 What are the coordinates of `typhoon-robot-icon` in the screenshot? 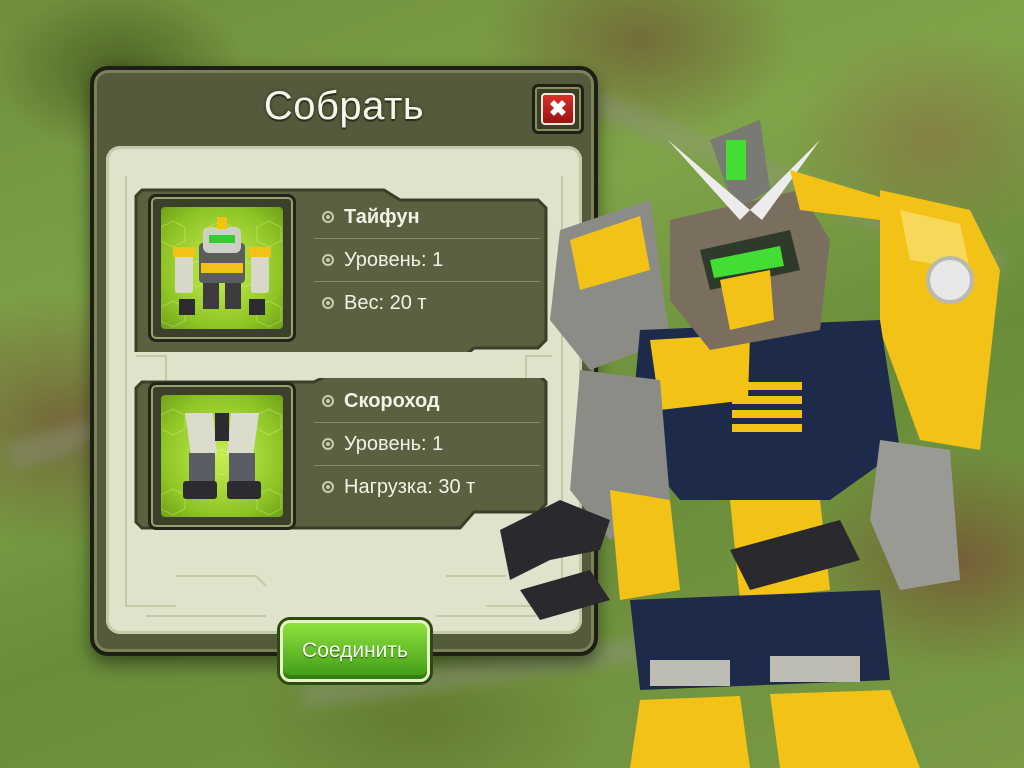 It's located at (221, 272).